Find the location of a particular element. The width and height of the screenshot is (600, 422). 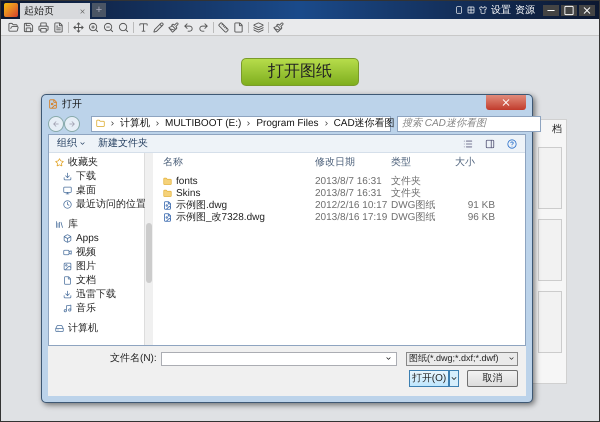

sidebar-item: 计算机 is located at coordinates (83, 329).